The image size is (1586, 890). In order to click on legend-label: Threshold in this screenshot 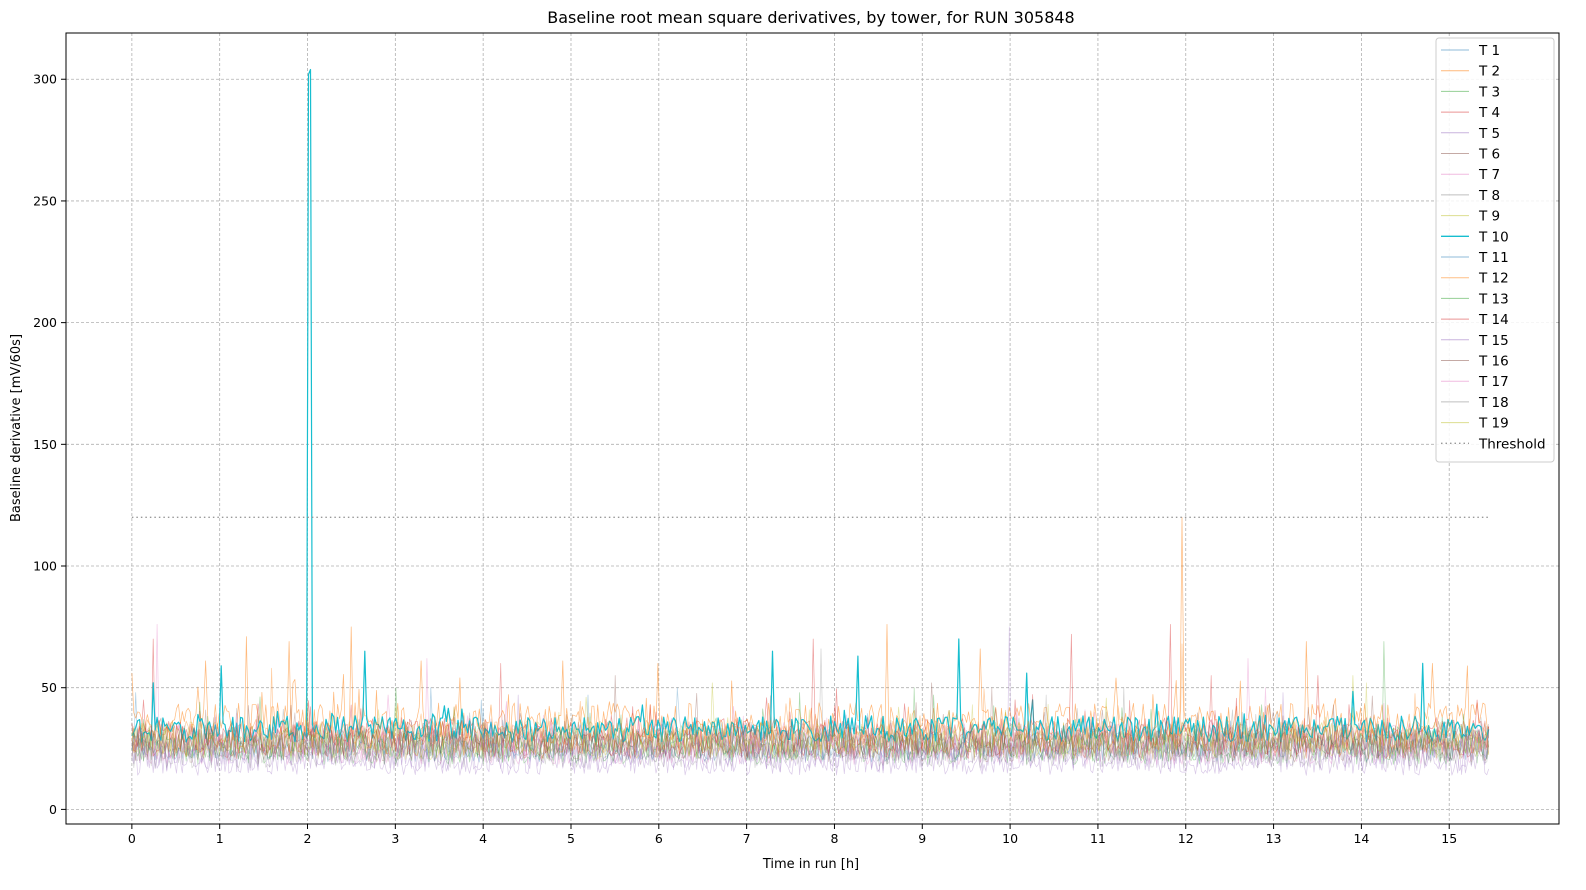, I will do `click(1512, 444)`.